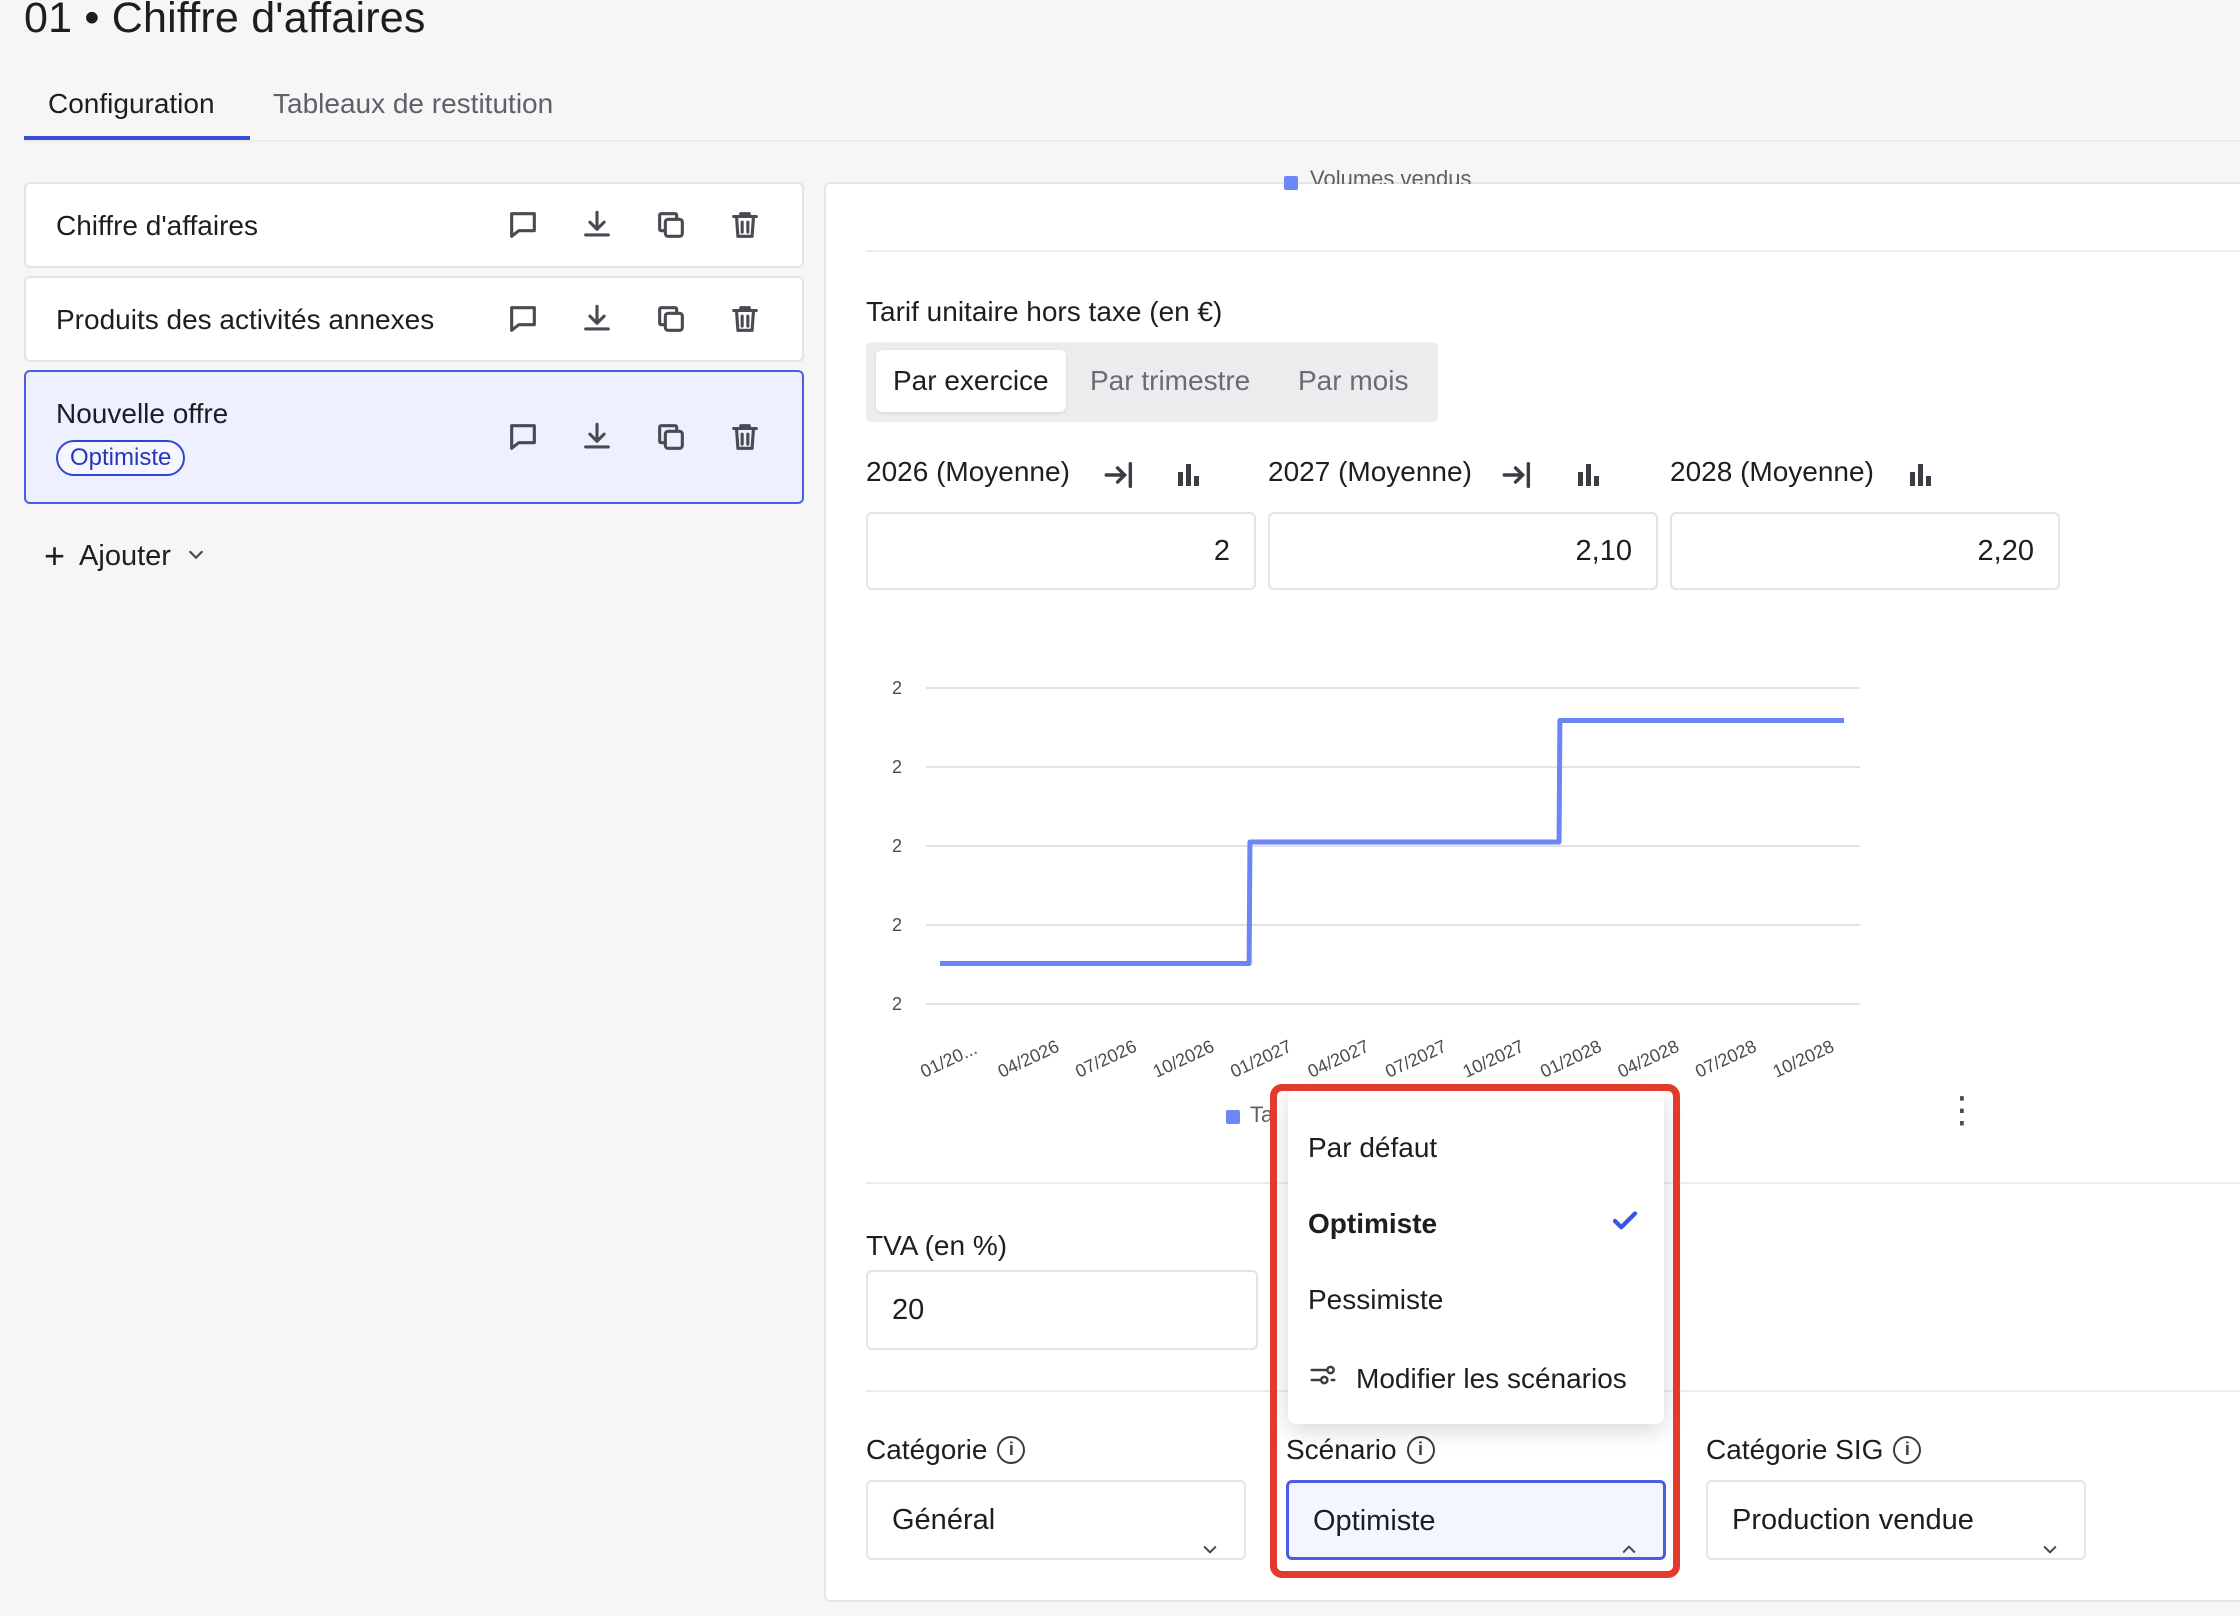  Describe the element at coordinates (1391, 175) in the screenshot. I see `top-legend-label: Volumes vendus` at that location.